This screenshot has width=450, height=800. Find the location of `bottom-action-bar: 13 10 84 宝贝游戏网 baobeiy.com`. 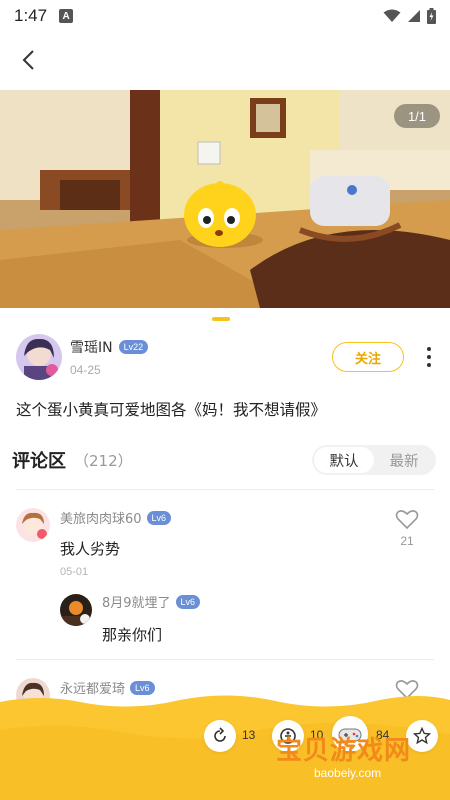

bottom-action-bar: 13 10 84 宝贝游戏网 baobeiy.com is located at coordinates (225, 745).